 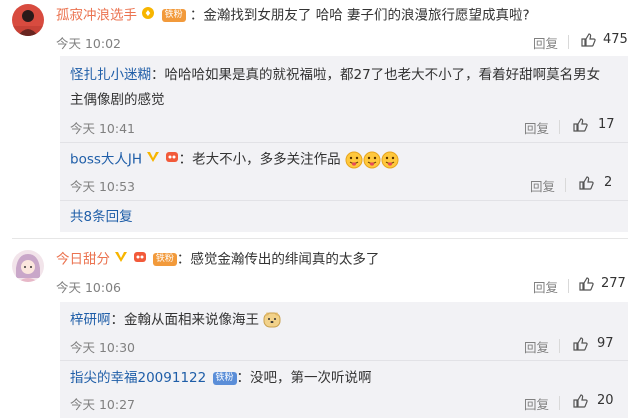 I want to click on like-count: 97, so click(x=605, y=343).